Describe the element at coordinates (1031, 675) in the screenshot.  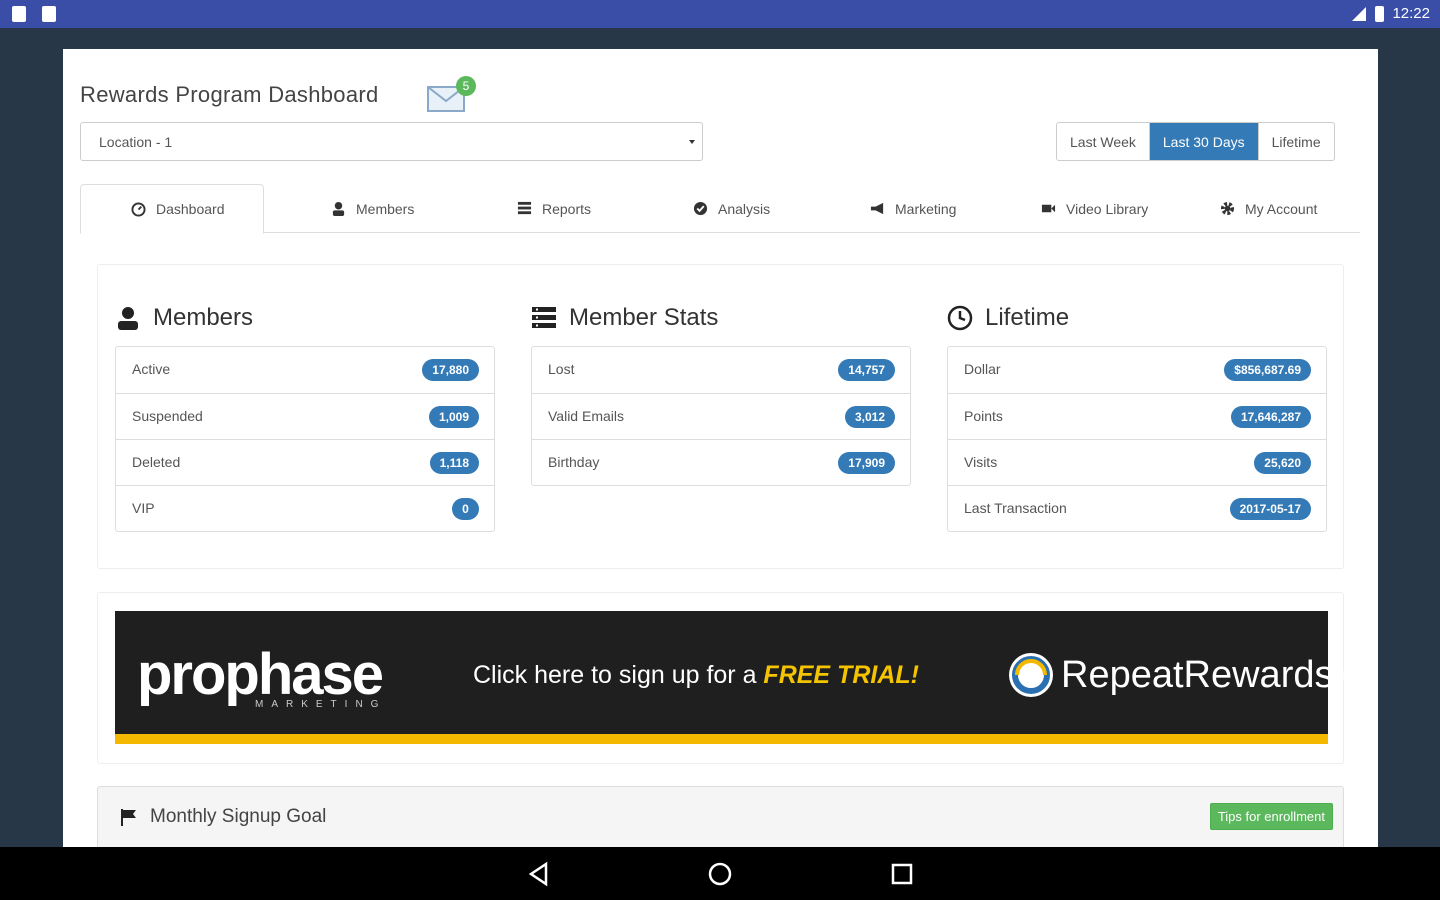
I see `repeat-rewards-icon` at that location.